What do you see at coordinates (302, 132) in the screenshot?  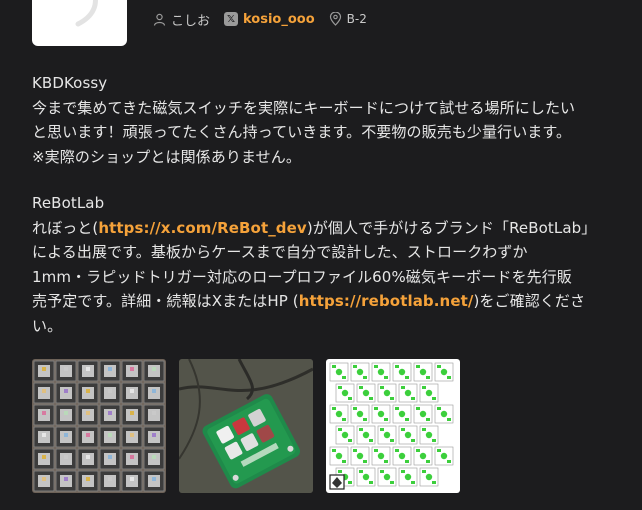 I see `section-line: と思います！頑張ってたくさん持っていきます。不要物の販売も少量行います。` at bounding box center [302, 132].